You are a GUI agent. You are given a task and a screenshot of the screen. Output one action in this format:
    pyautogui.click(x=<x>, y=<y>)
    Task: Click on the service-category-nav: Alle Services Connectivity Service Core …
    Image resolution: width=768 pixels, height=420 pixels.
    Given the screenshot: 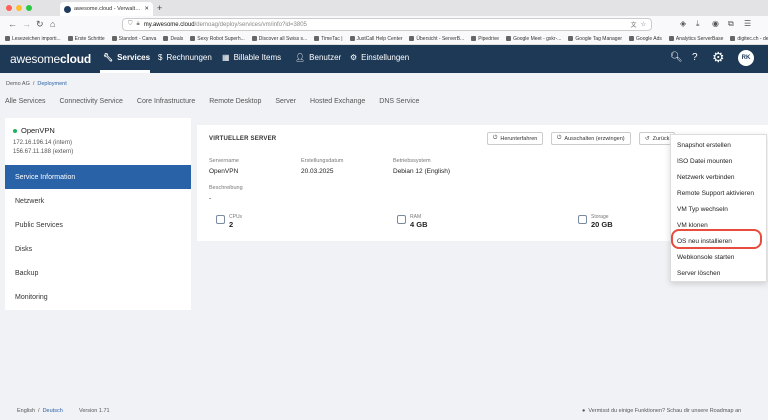 What is the action you would take?
    pyautogui.click(x=212, y=101)
    